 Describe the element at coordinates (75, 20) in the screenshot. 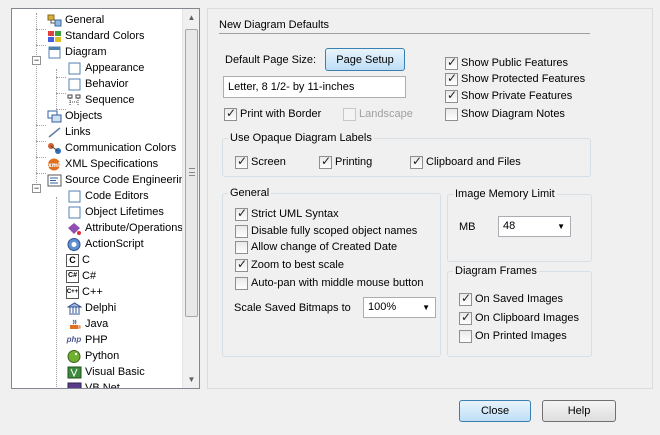

I see `tree-item-general: General` at that location.